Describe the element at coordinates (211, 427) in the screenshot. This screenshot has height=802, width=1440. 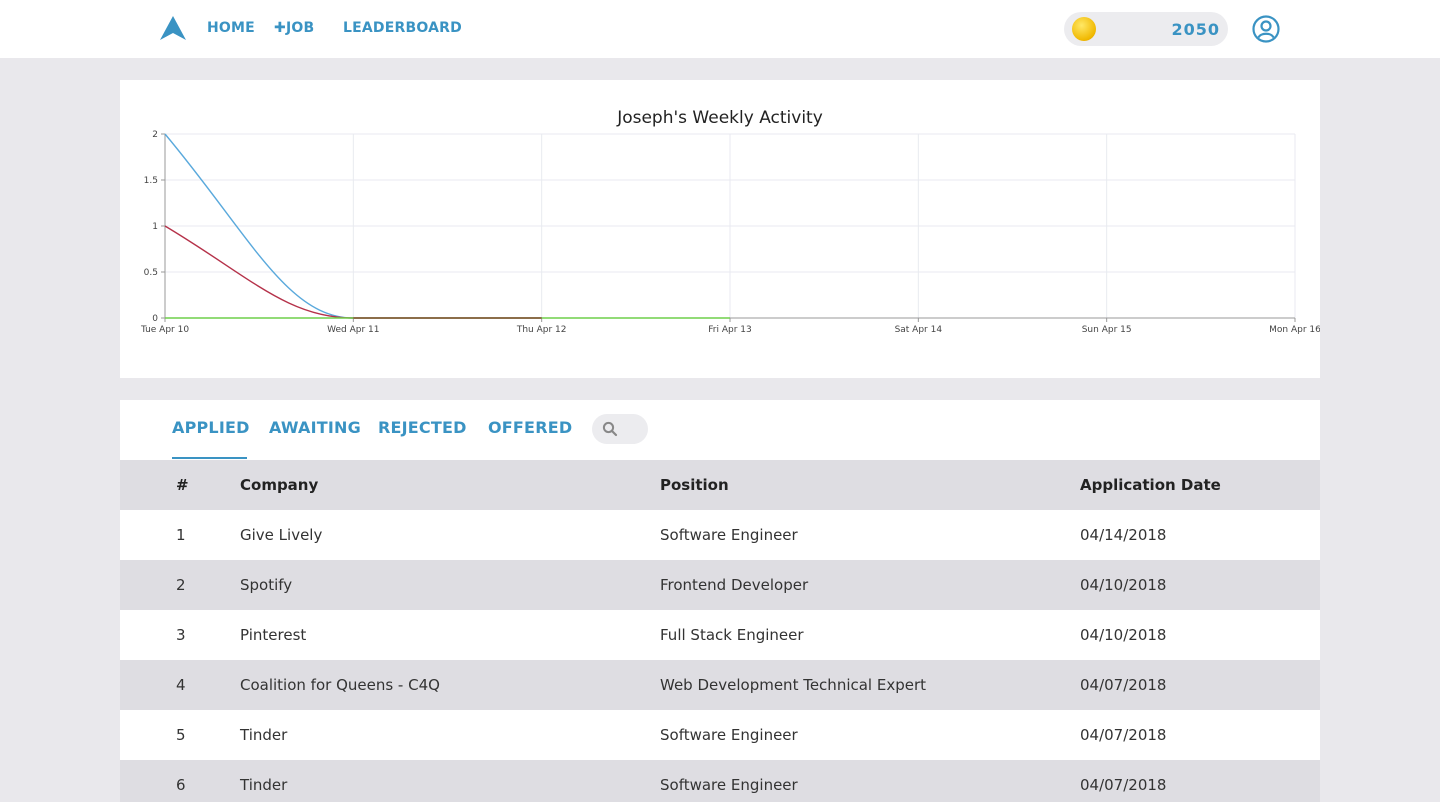
I see `tab-applied: APPLIED` at that location.